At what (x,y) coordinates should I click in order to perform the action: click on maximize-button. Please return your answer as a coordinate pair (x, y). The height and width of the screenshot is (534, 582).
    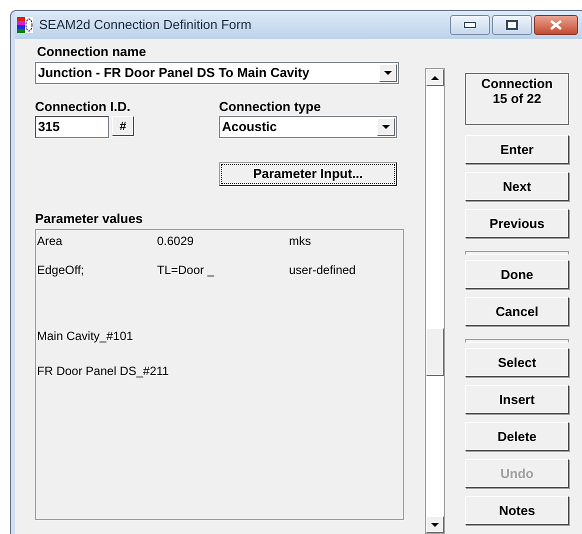
    Looking at the image, I should click on (512, 25).